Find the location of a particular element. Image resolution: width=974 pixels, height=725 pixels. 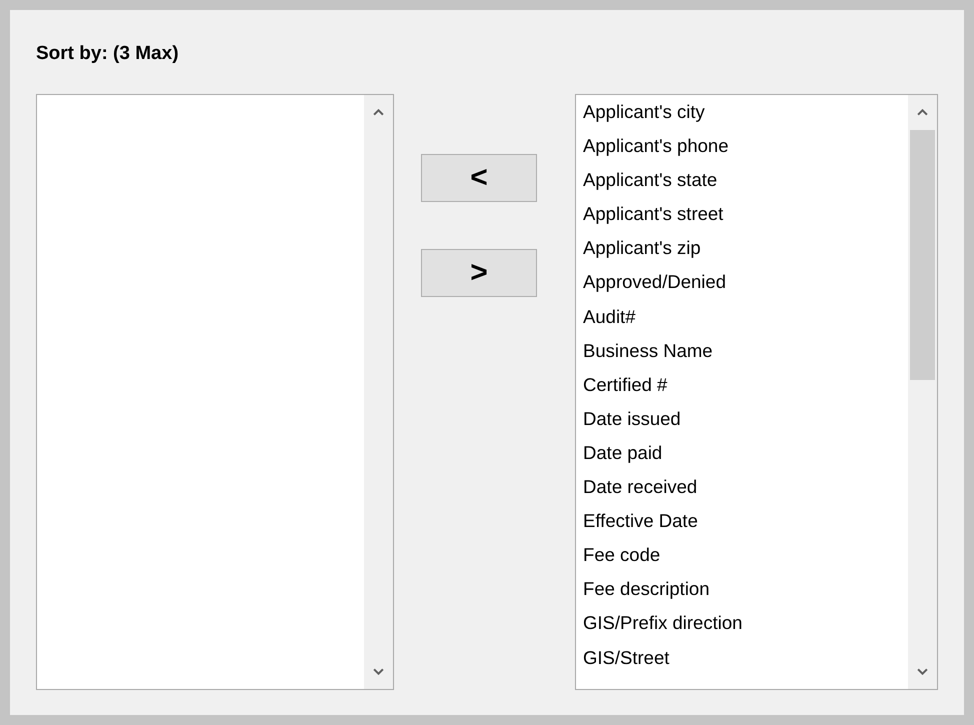

list-item: GIS/Street is located at coordinates (741, 657).